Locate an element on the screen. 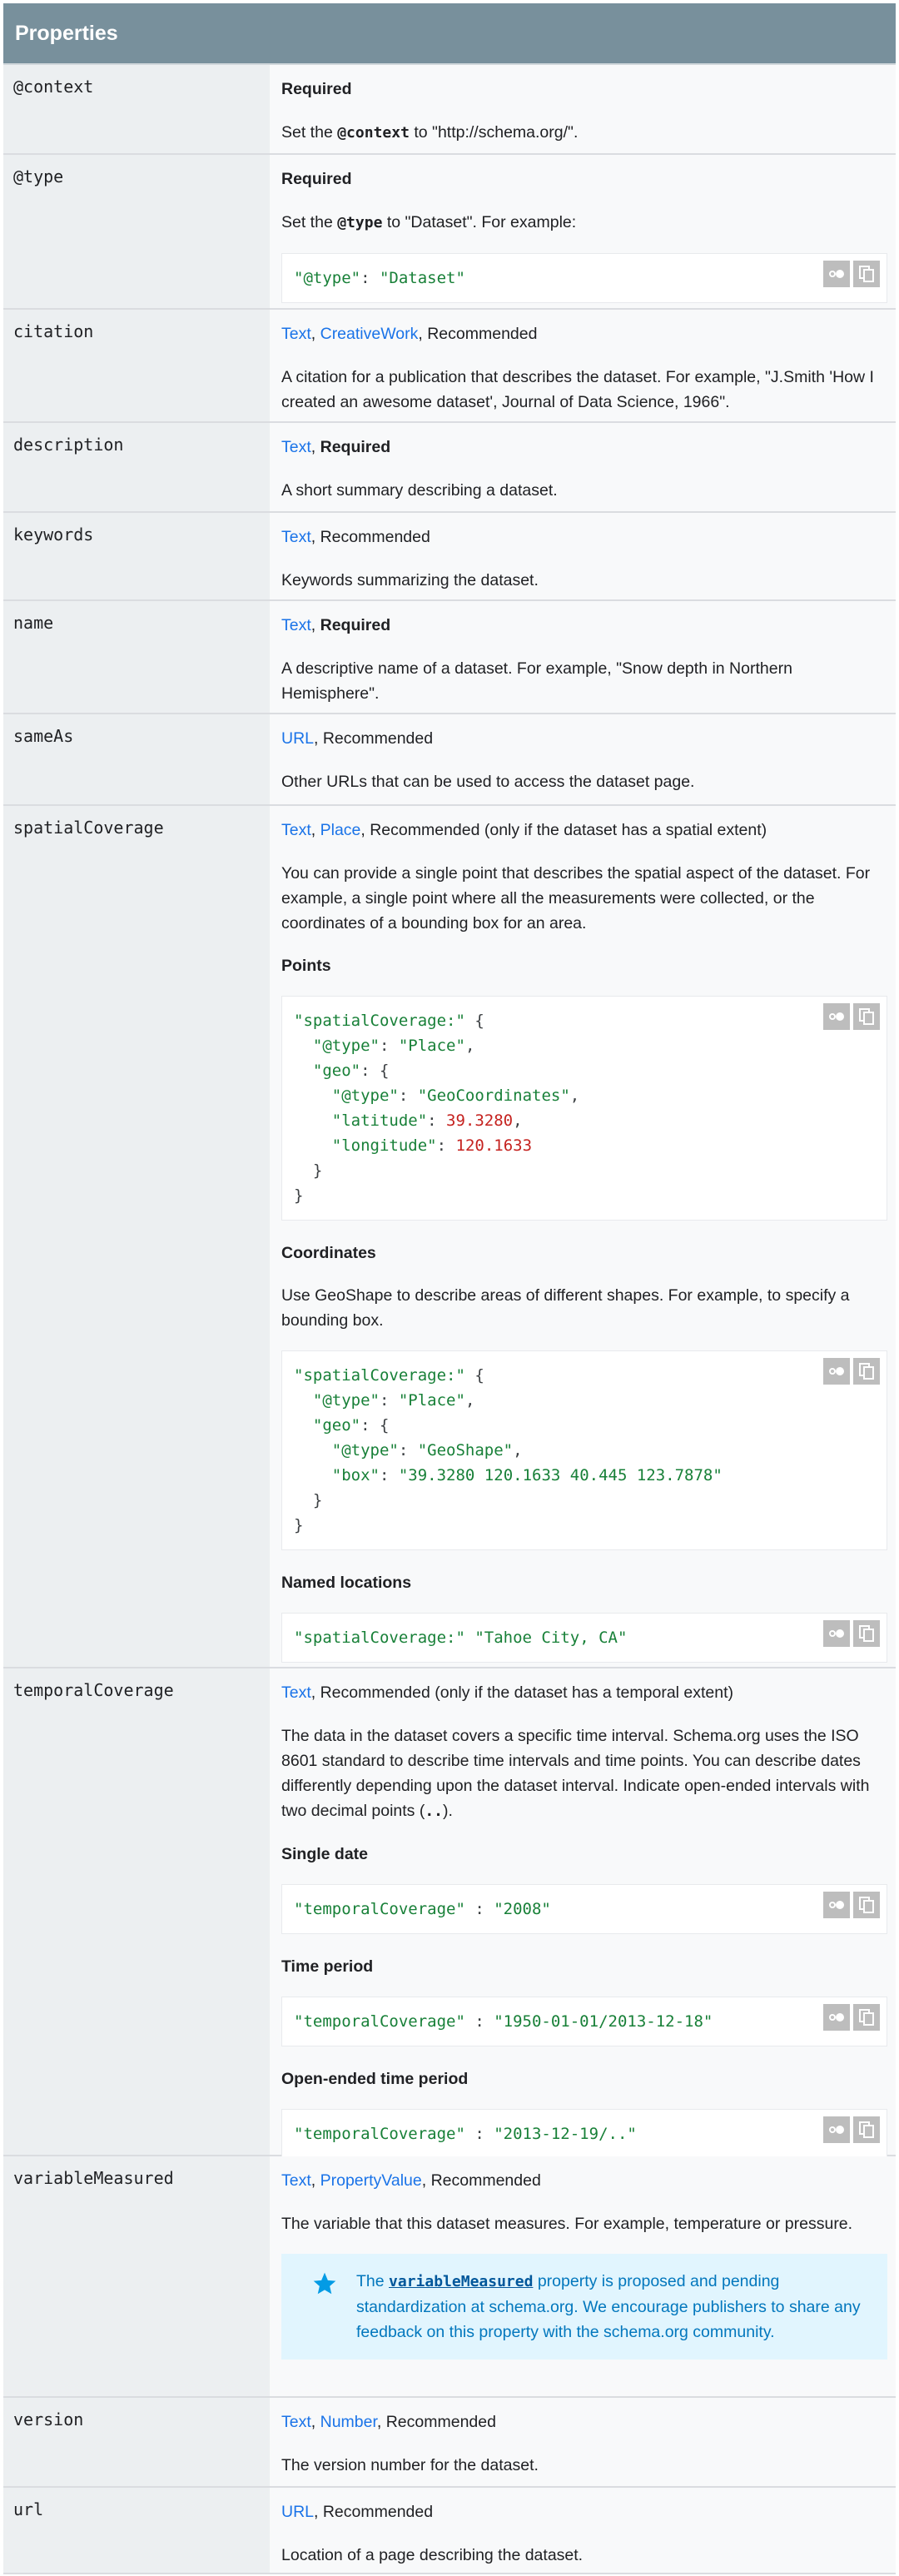 This screenshot has height=2576, width=899. code-block: "@type": "Dataset" is located at coordinates (584, 278).